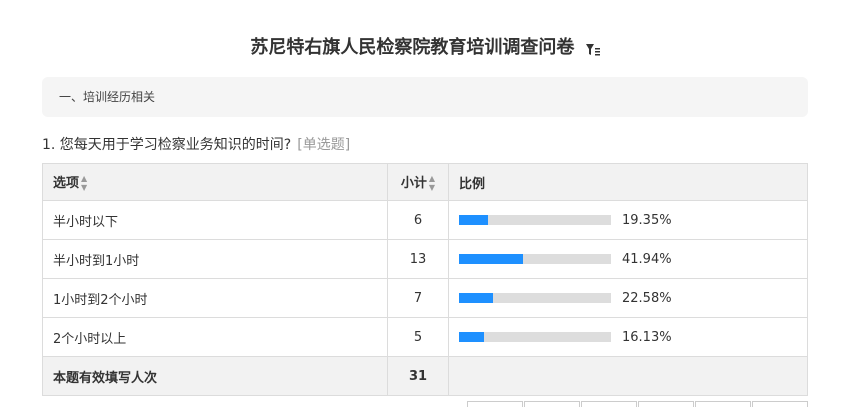  I want to click on option-column-header: 选项 ▲ ▼, so click(215, 182).